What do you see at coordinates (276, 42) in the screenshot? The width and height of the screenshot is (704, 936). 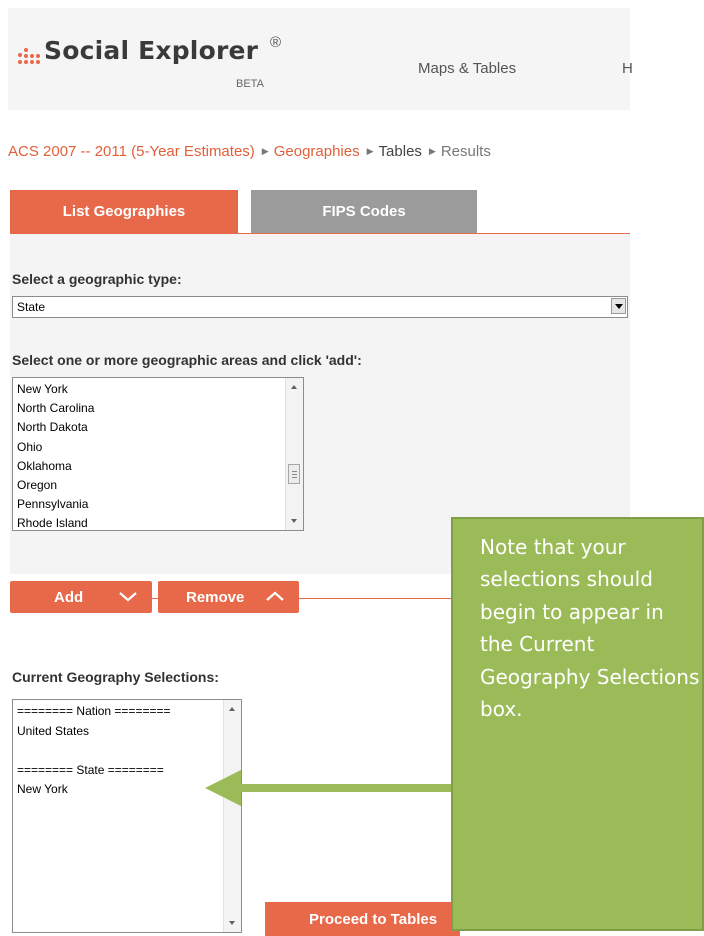 I see `logo-registered-mark: ®` at bounding box center [276, 42].